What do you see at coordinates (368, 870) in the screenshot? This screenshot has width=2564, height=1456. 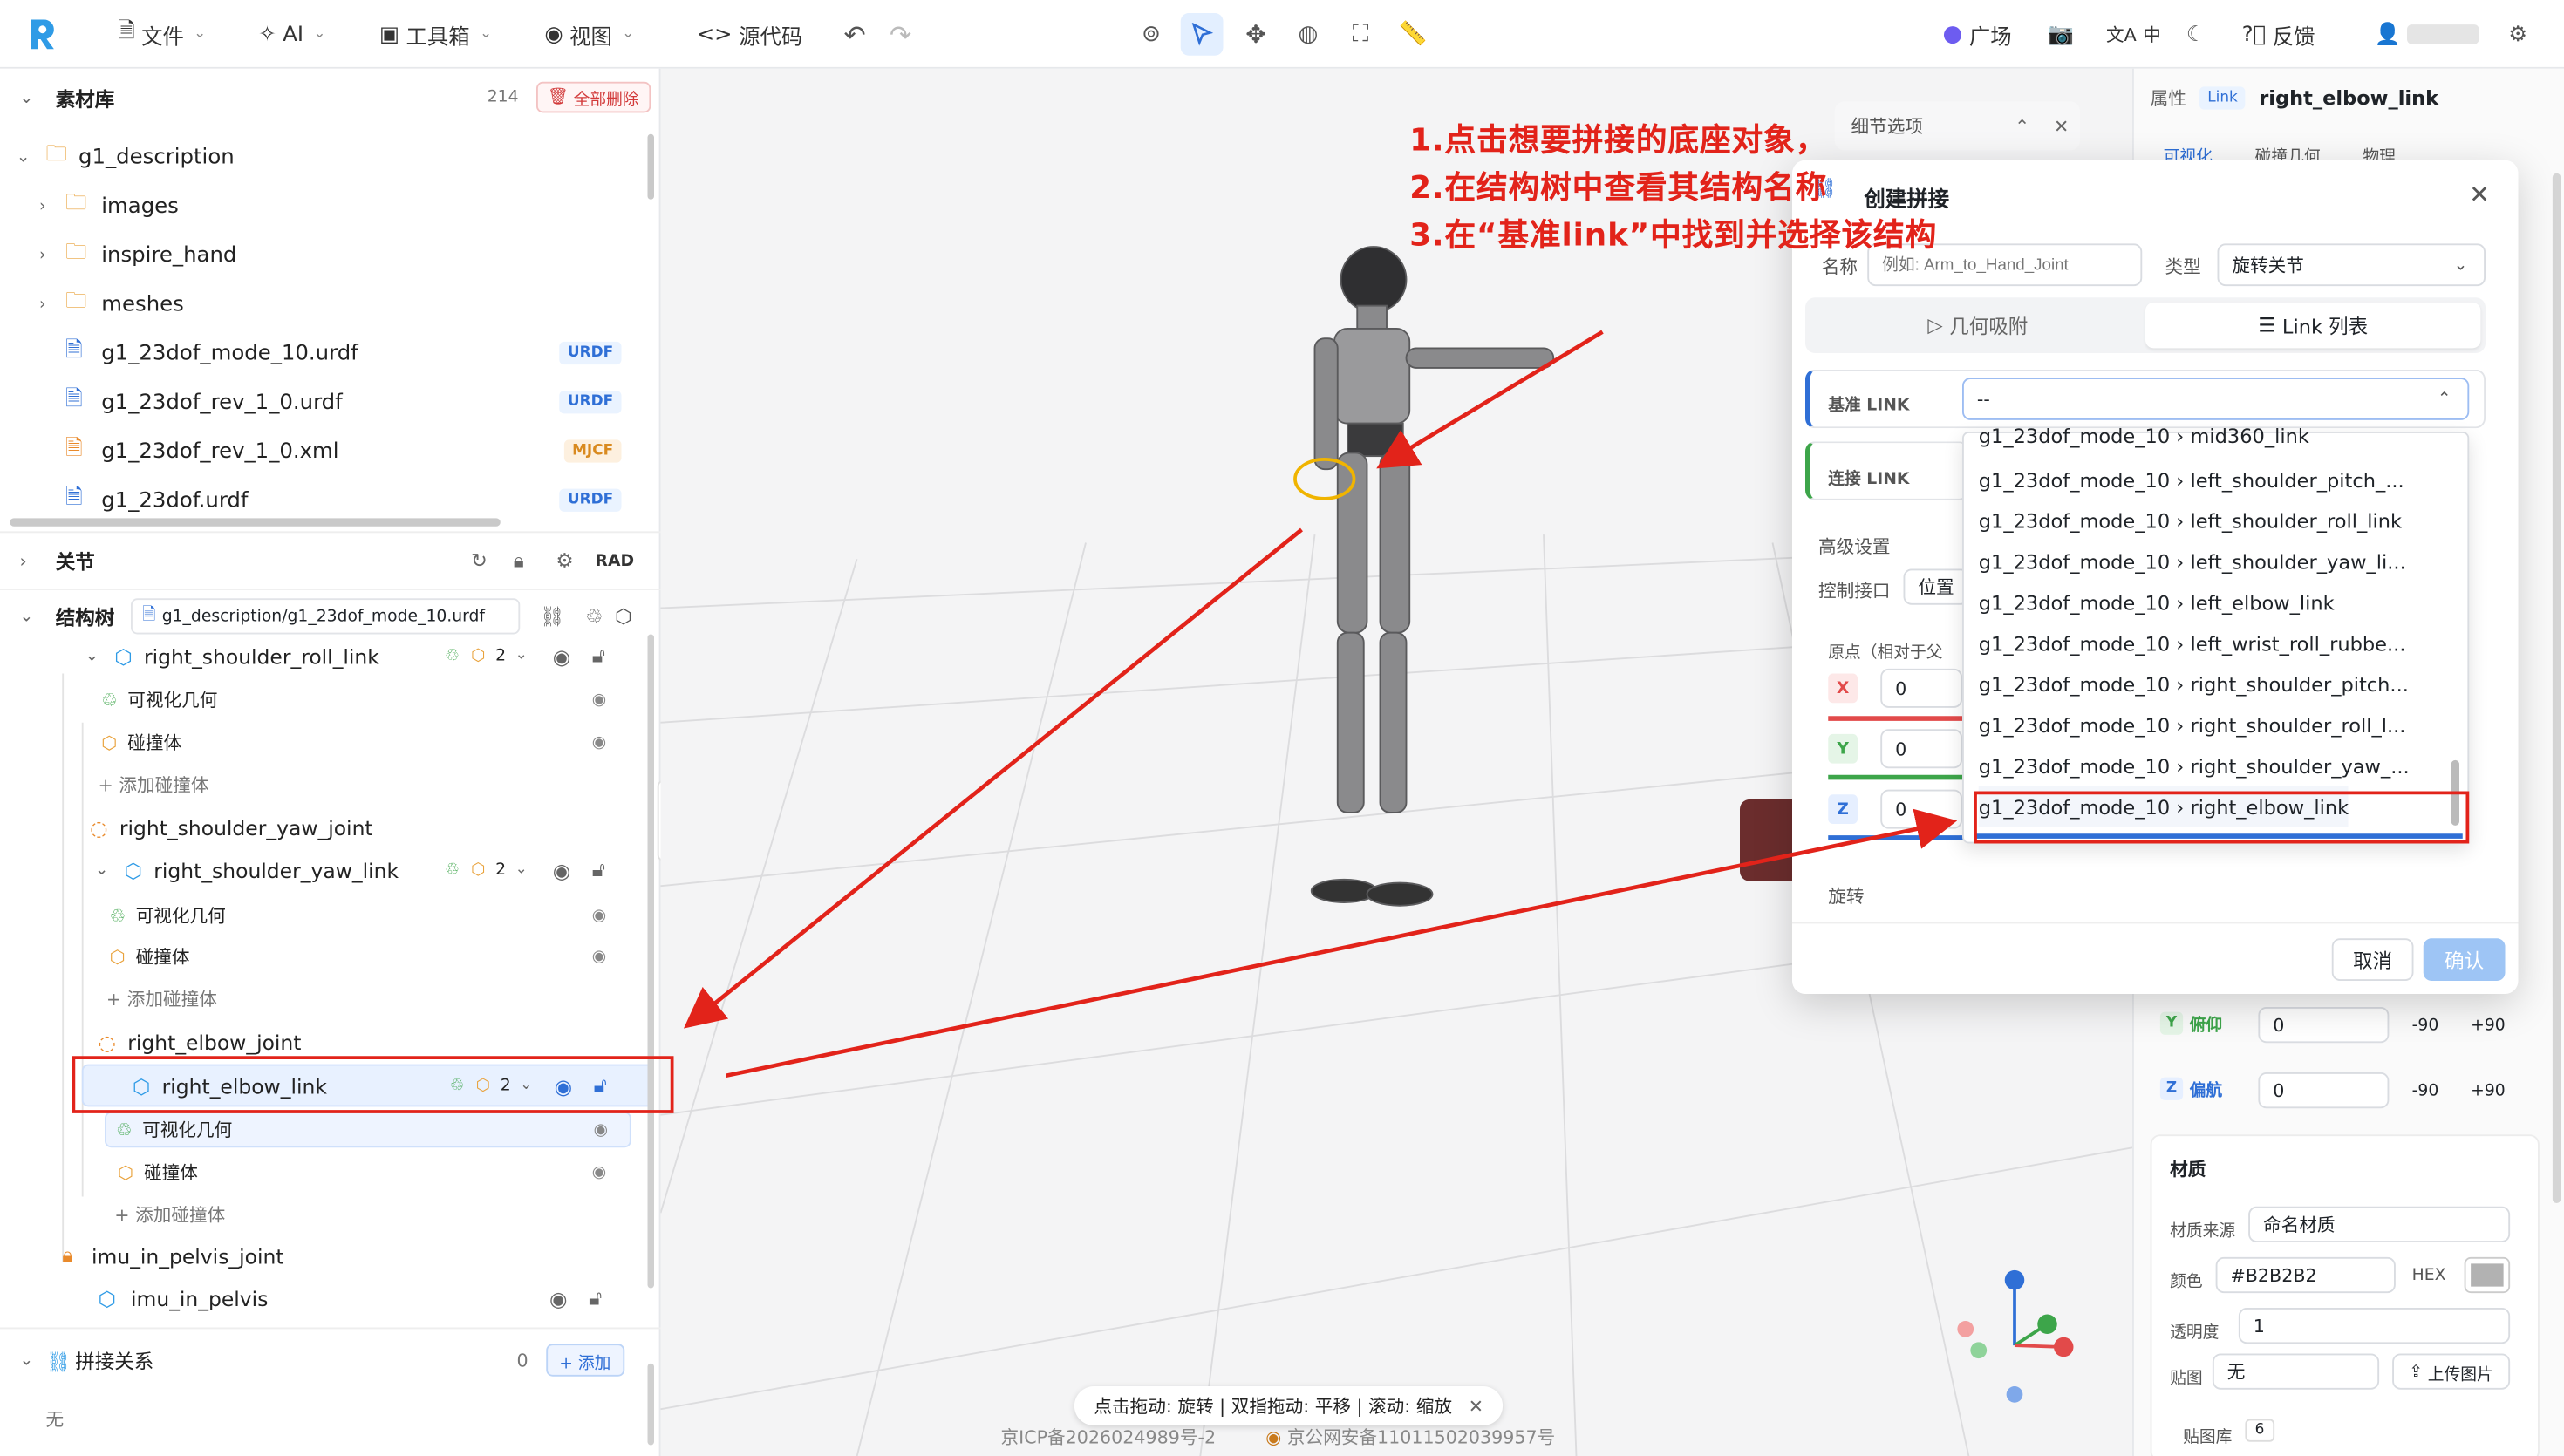 I see `tree-node: ⌄ ⬡ right_shoulder_yaw_link ♲ ⬡ 2 ⌄ ◉ 🔓︎` at bounding box center [368, 870].